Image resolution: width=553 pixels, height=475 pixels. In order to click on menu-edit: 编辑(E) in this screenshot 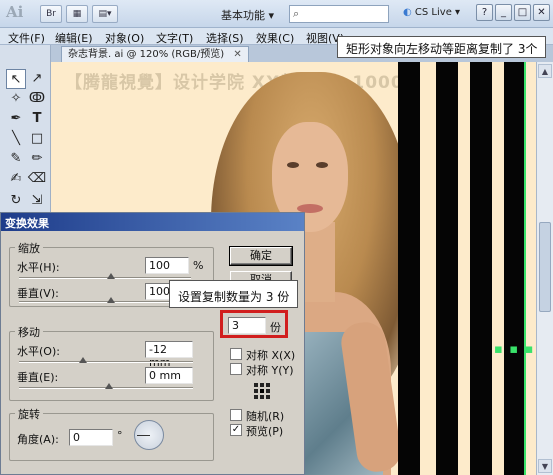, I will do `click(74, 38)`.